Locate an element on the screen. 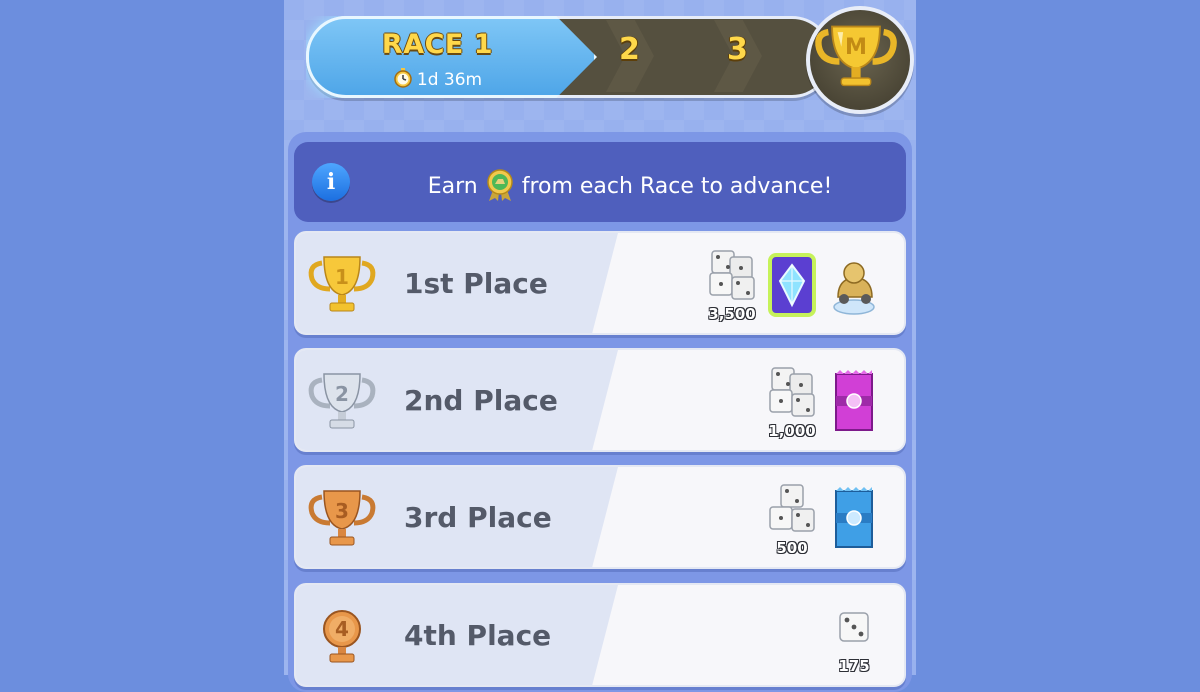 The width and height of the screenshot is (1200, 692). race-timer: 1d 36m is located at coordinates (451, 79).